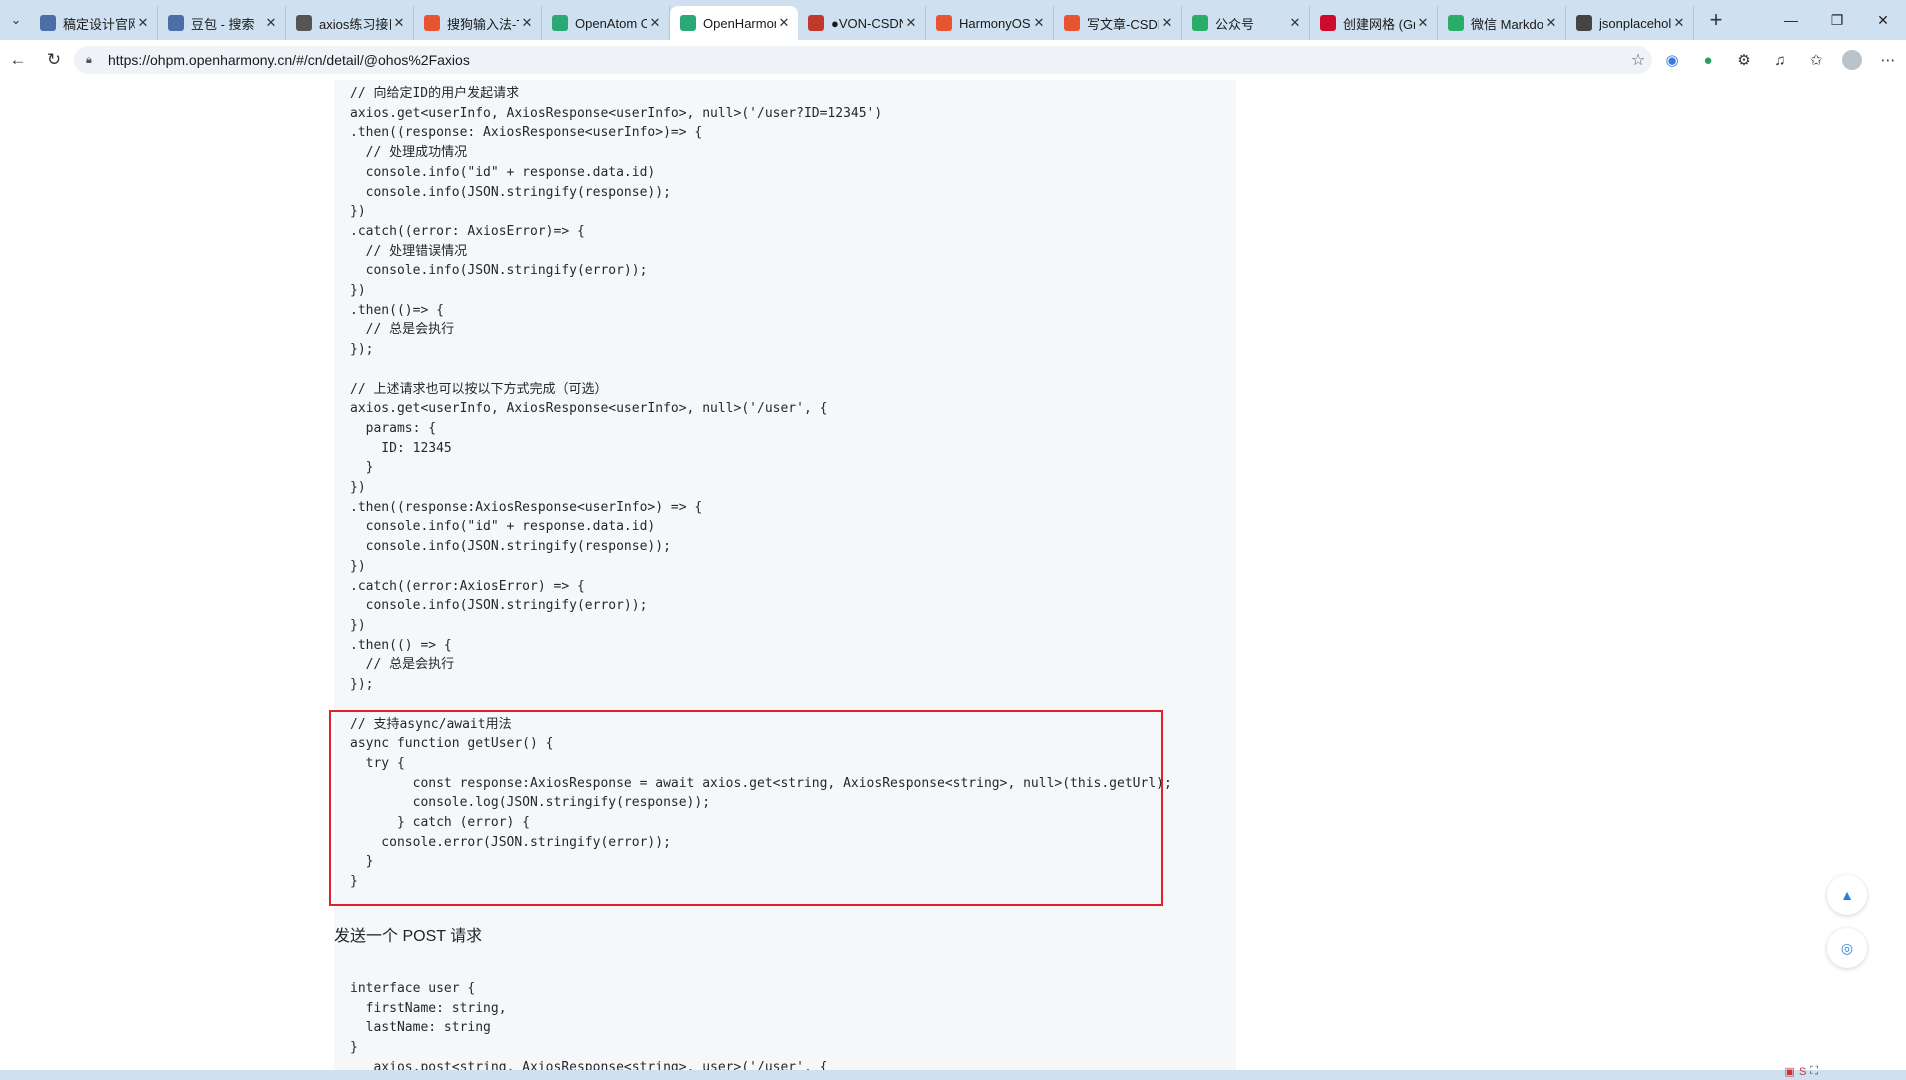 This screenshot has height=1080, width=1906. I want to click on tab-title: jsonplacehol, so click(1635, 23).